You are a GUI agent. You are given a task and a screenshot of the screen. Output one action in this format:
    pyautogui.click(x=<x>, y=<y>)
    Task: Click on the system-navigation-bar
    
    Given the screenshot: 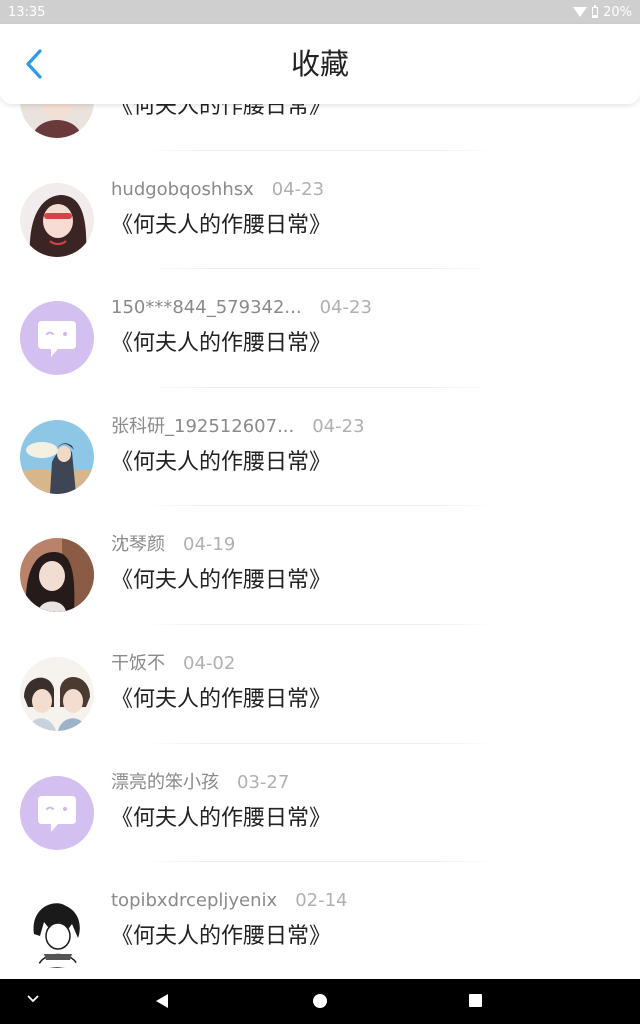 What is the action you would take?
    pyautogui.click(x=320, y=1001)
    